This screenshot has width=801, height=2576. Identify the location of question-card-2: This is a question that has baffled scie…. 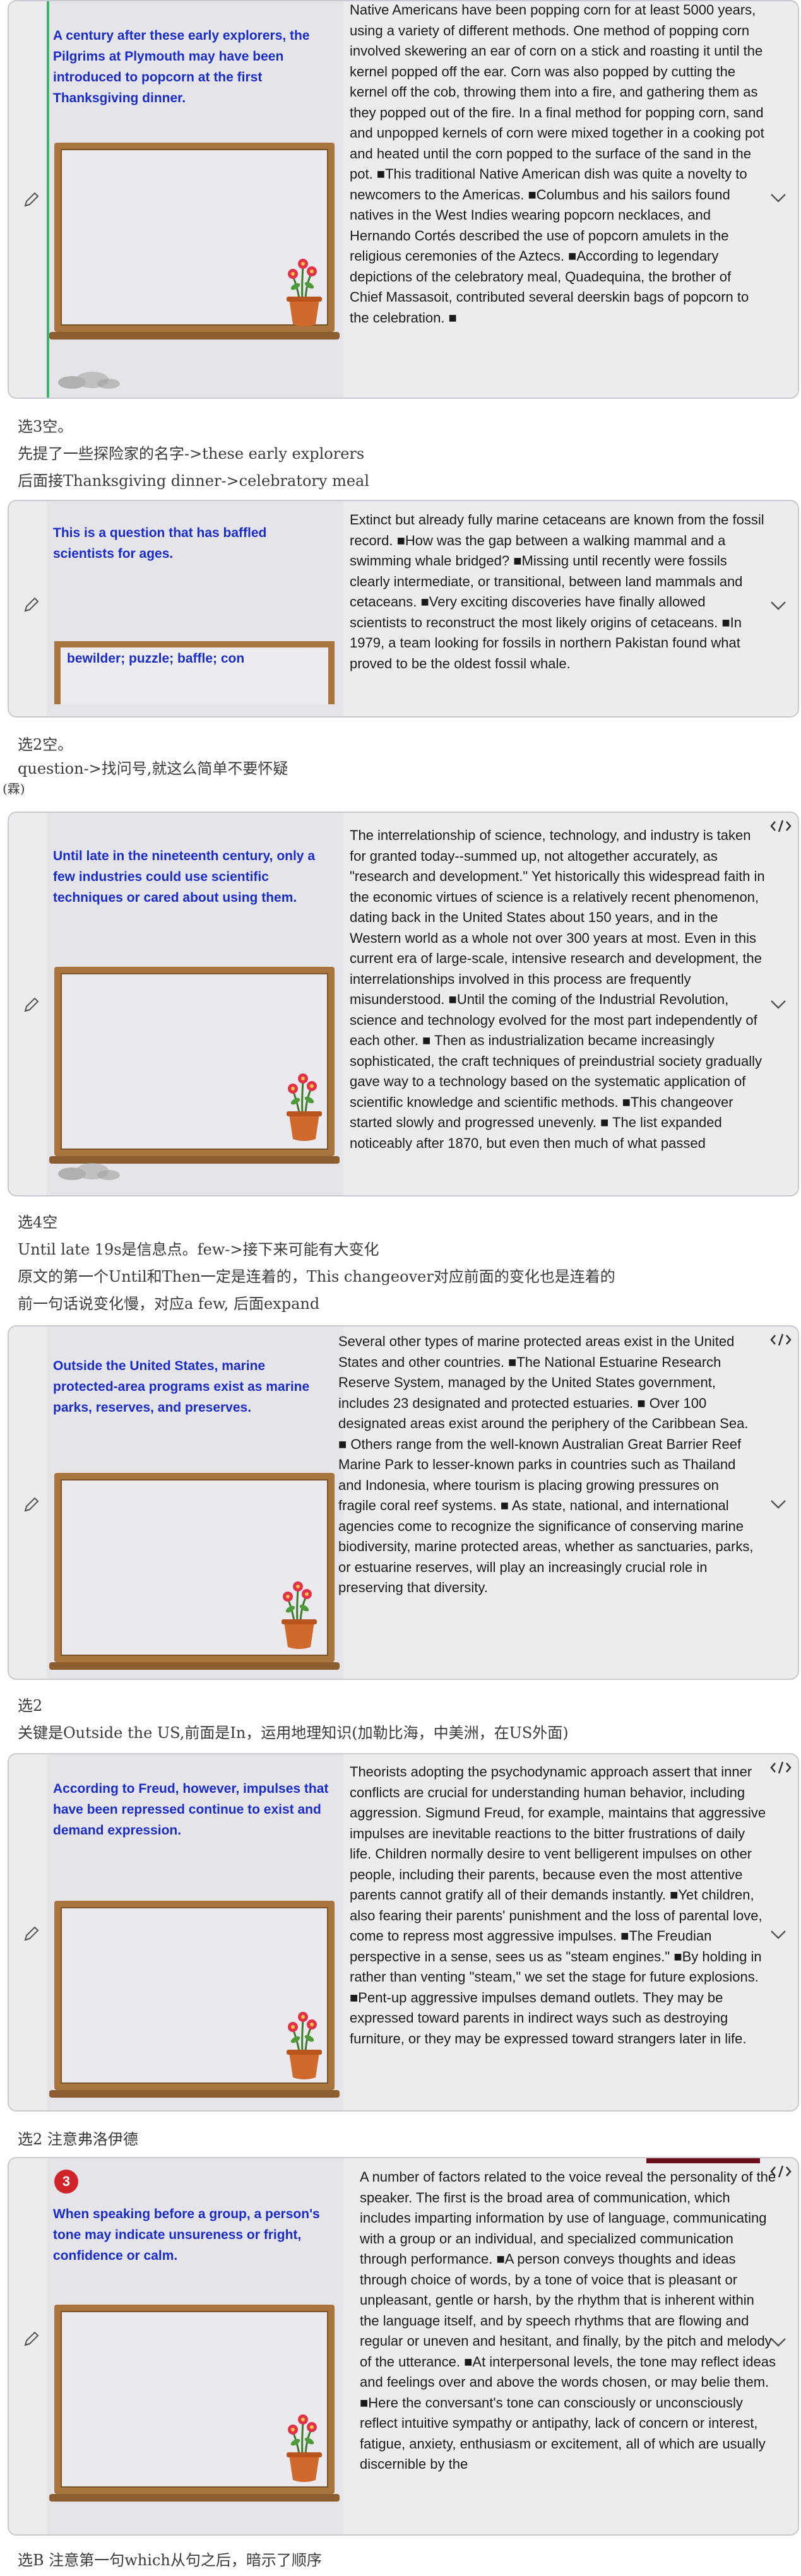
(403, 609).